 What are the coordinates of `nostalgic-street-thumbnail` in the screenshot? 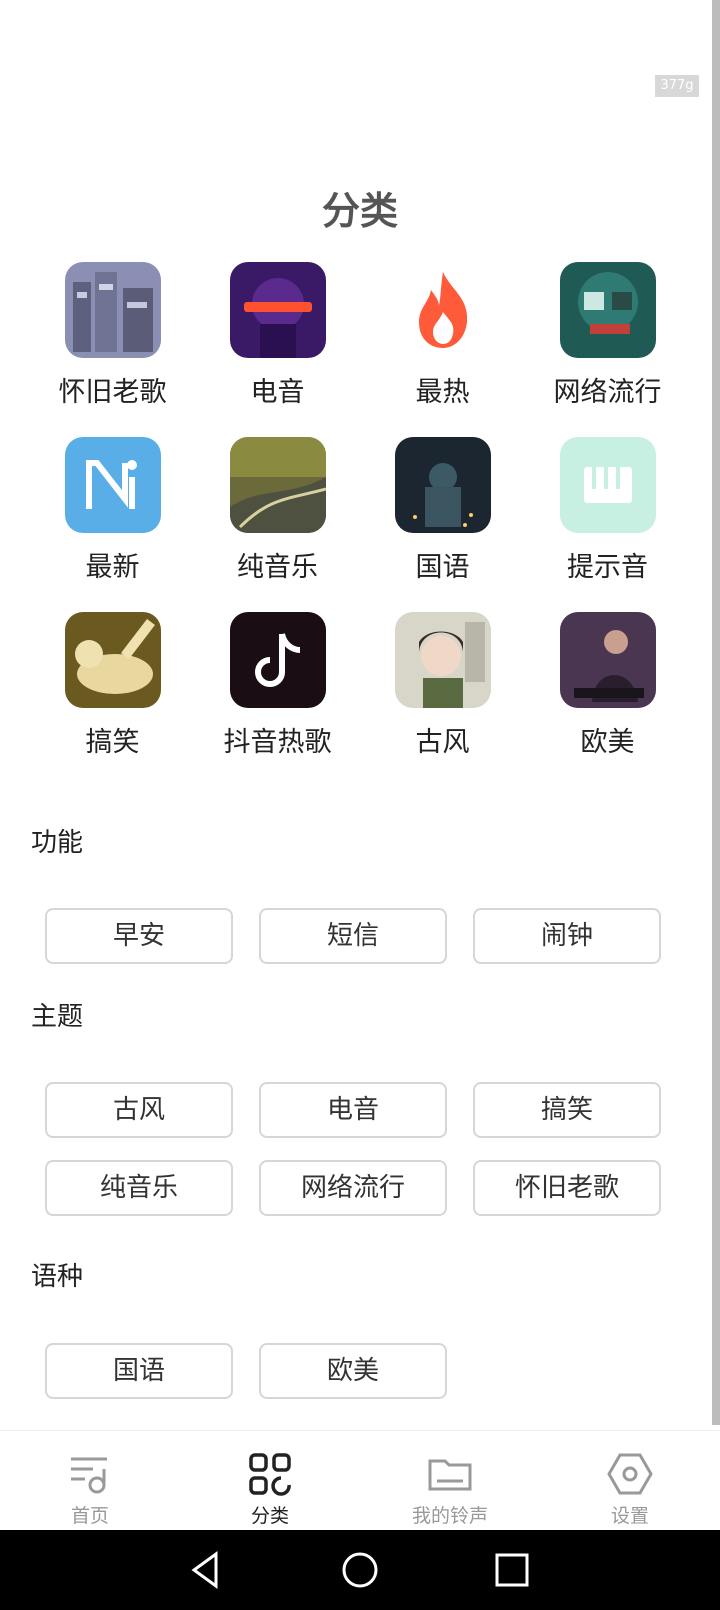 It's located at (112, 310).